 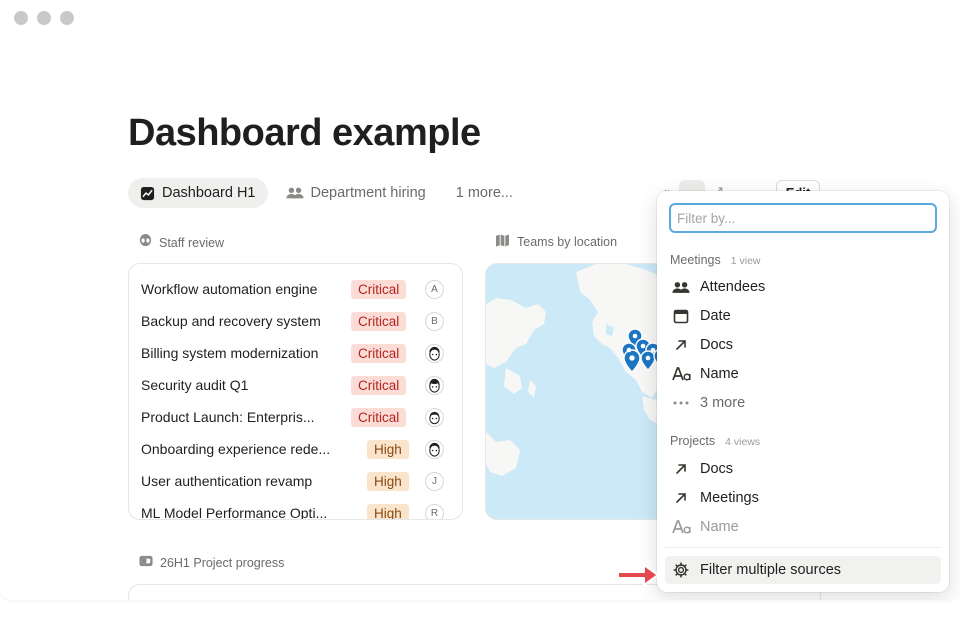 I want to click on progress-icon, so click(x=146, y=562).